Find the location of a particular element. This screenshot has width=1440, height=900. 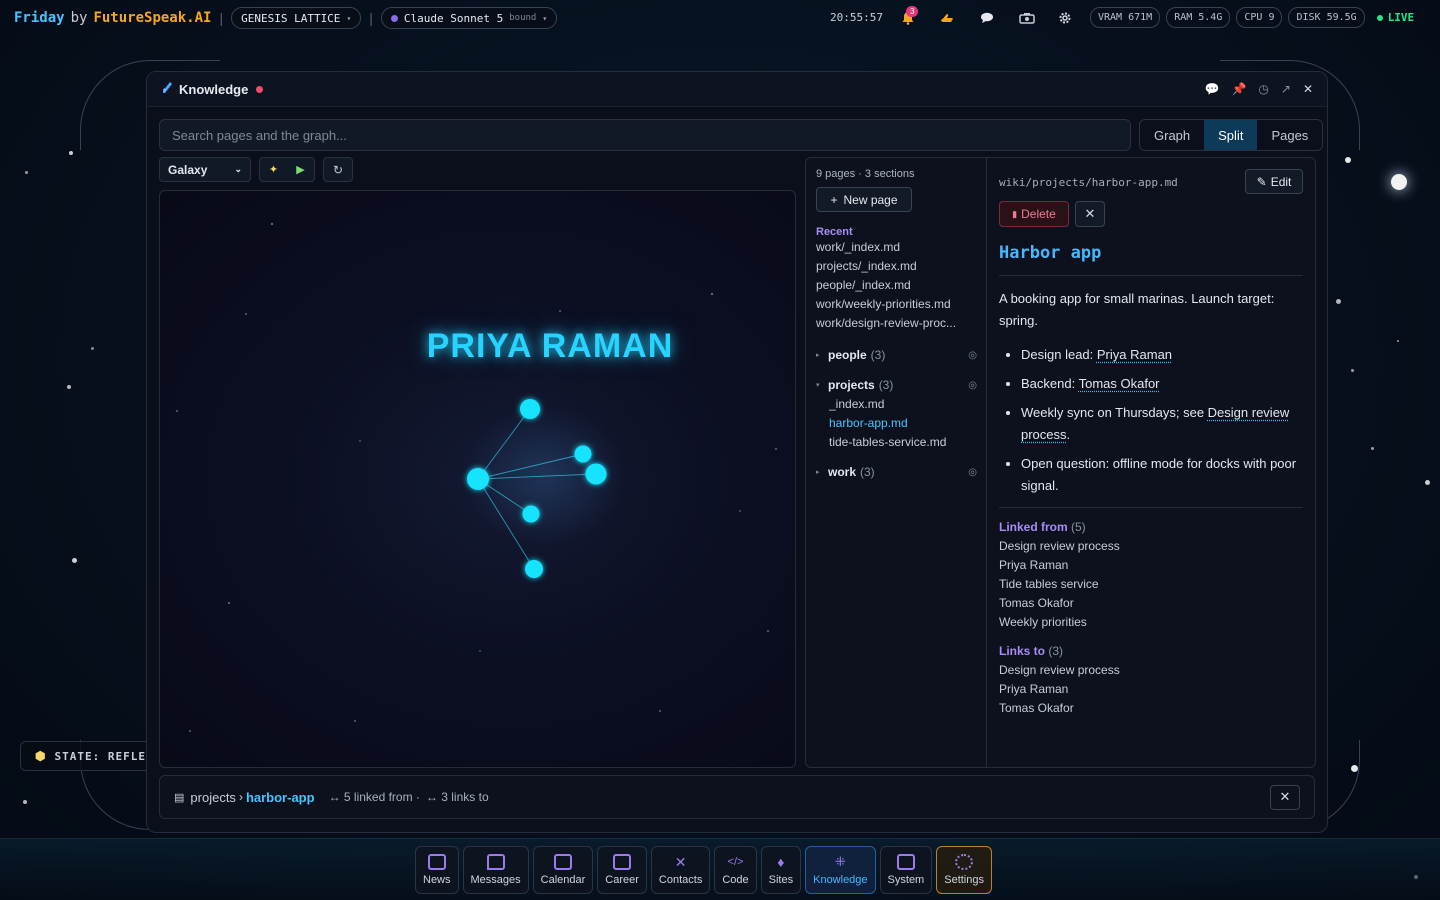

file-item: tide-tables-service.md is located at coordinates (903, 442).